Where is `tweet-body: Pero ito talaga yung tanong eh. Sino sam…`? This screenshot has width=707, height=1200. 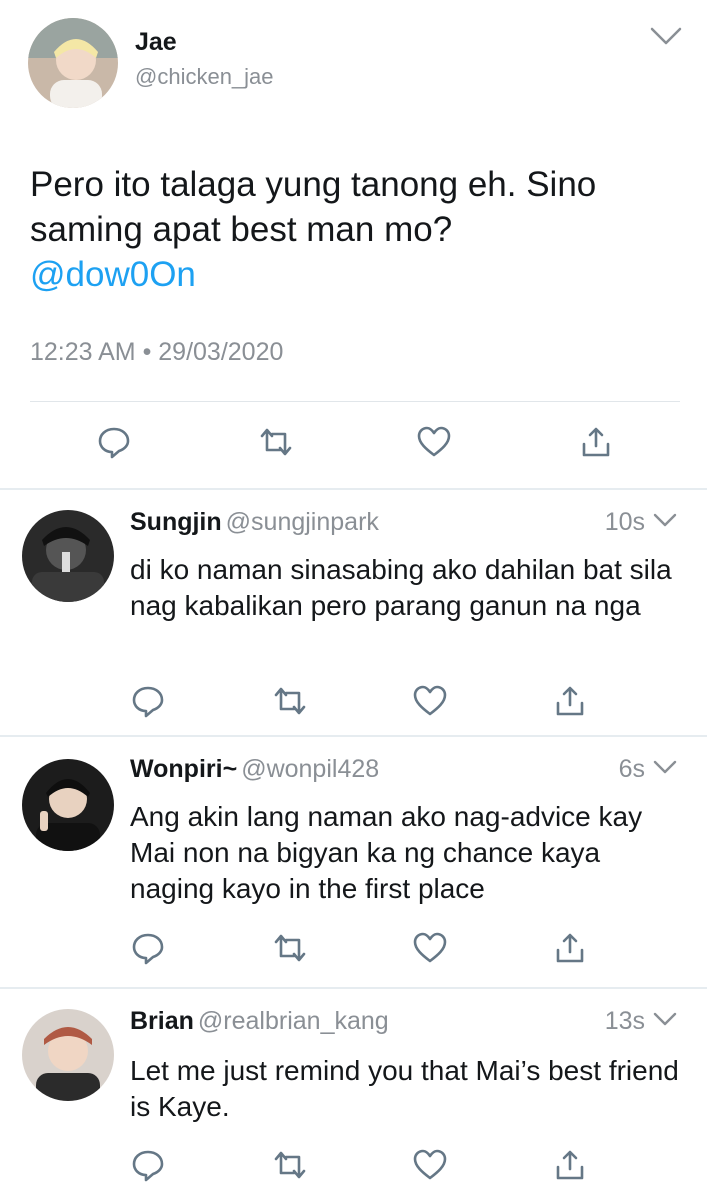 tweet-body: Pero ito talaga yung tanong eh. Sino sam… is located at coordinates (313, 207).